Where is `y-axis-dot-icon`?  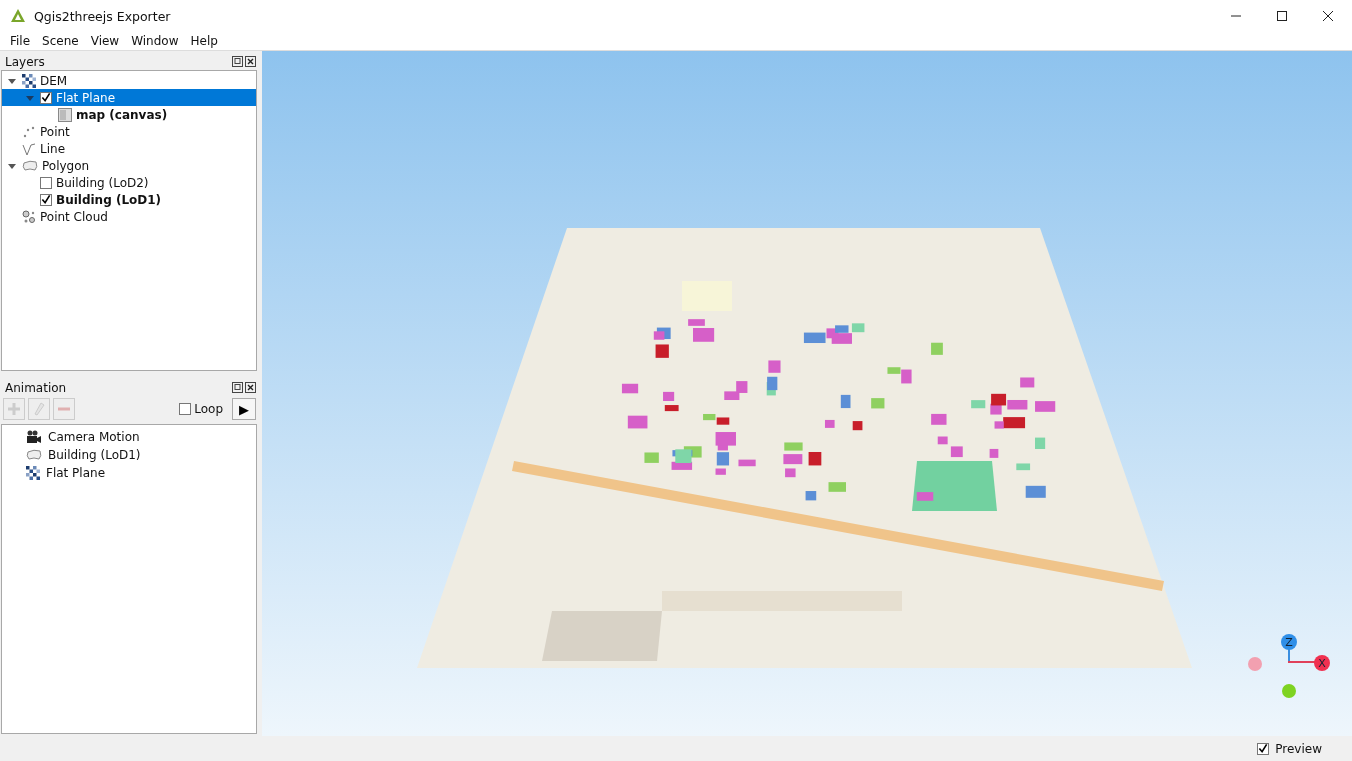
y-axis-dot-icon is located at coordinates (1289, 691).